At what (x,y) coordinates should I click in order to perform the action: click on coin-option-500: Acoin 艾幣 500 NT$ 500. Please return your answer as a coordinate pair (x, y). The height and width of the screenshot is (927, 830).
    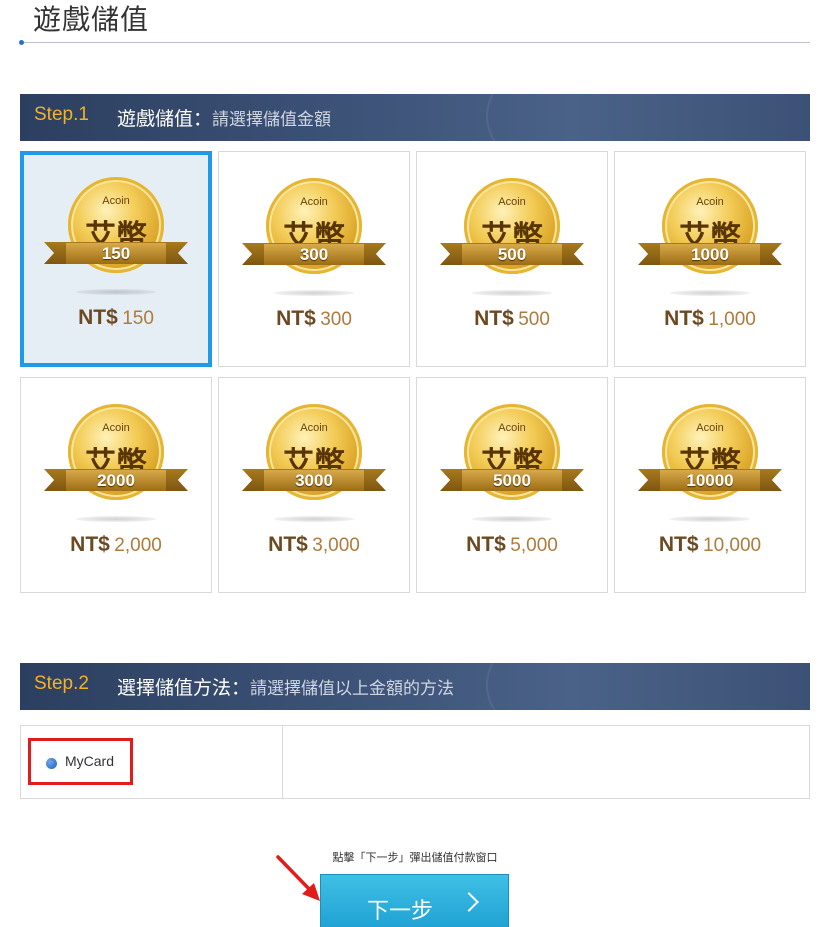
    Looking at the image, I should click on (512, 259).